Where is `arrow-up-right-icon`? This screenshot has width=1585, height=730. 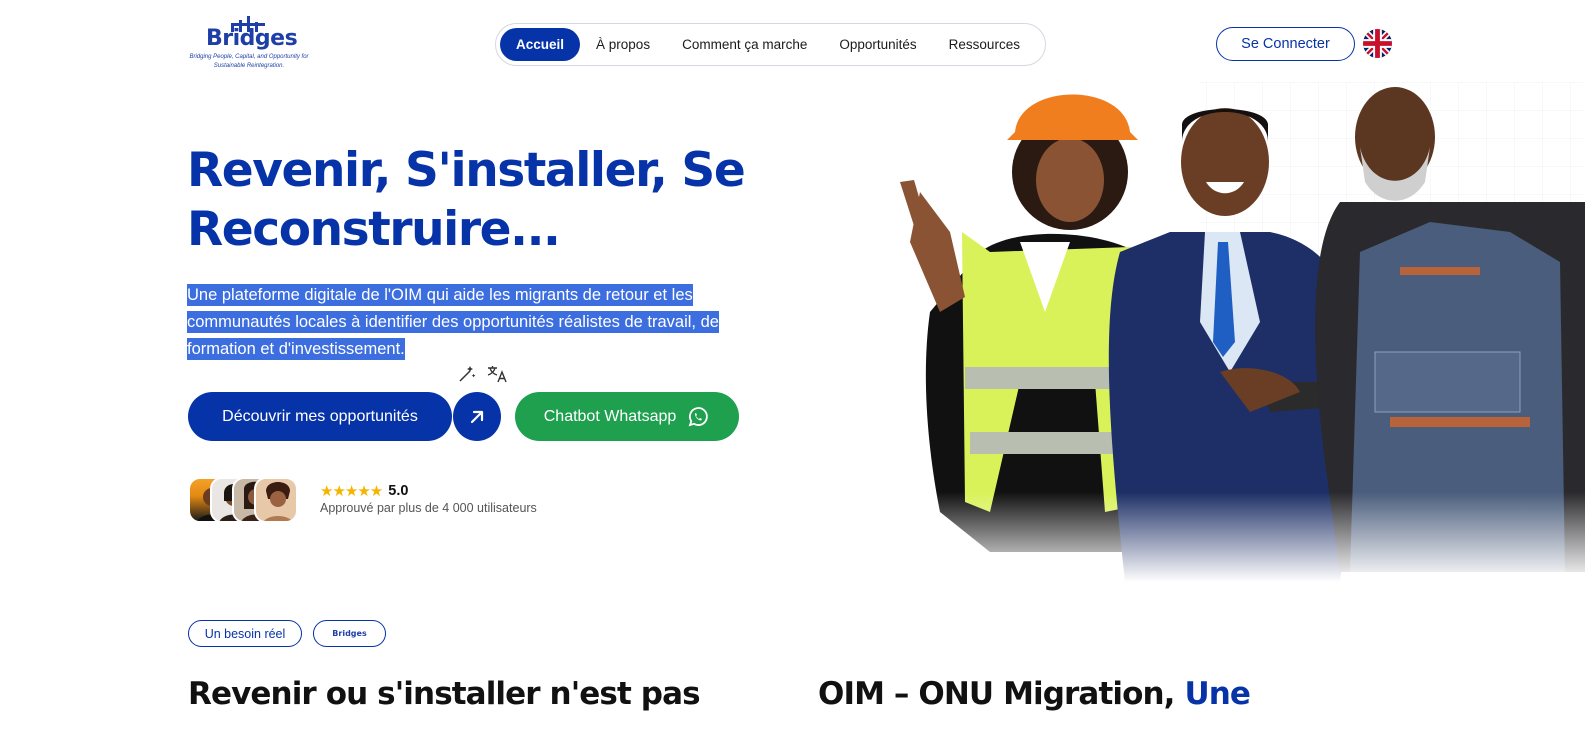
arrow-up-right-icon is located at coordinates (477, 416).